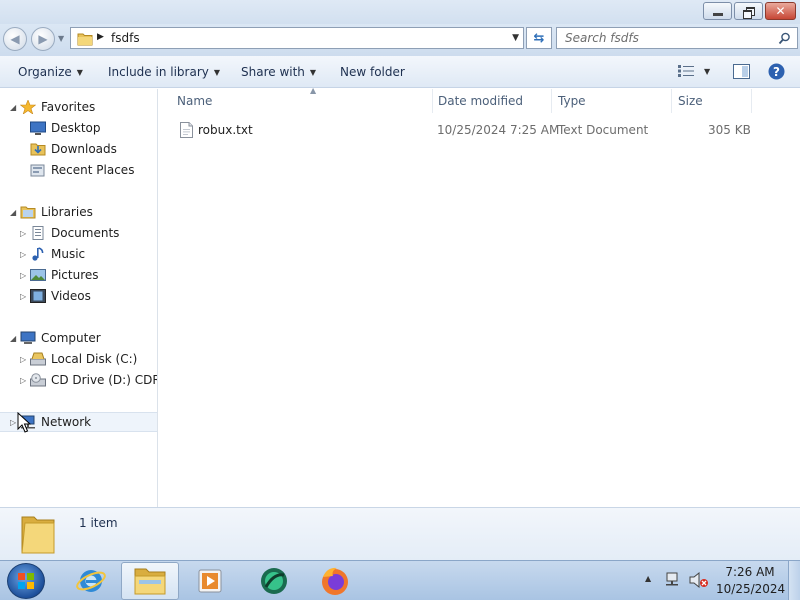 The height and width of the screenshot is (600, 800). Describe the element at coordinates (43, 39) in the screenshot. I see `forward-button: ▶` at that location.